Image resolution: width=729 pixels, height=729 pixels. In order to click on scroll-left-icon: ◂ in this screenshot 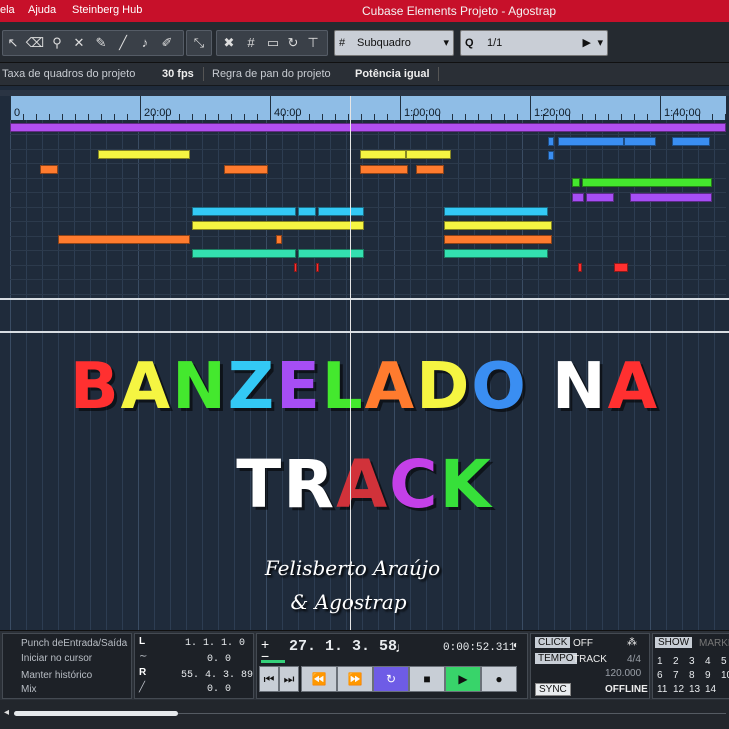, I will do `click(6, 712)`.